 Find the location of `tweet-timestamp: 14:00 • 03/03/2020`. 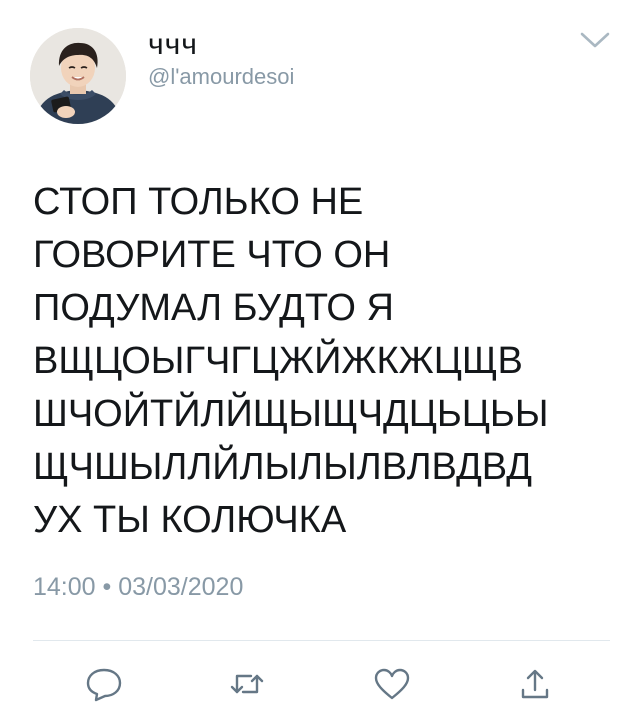

tweet-timestamp: 14:00 • 03/03/2020 is located at coordinates (138, 587).